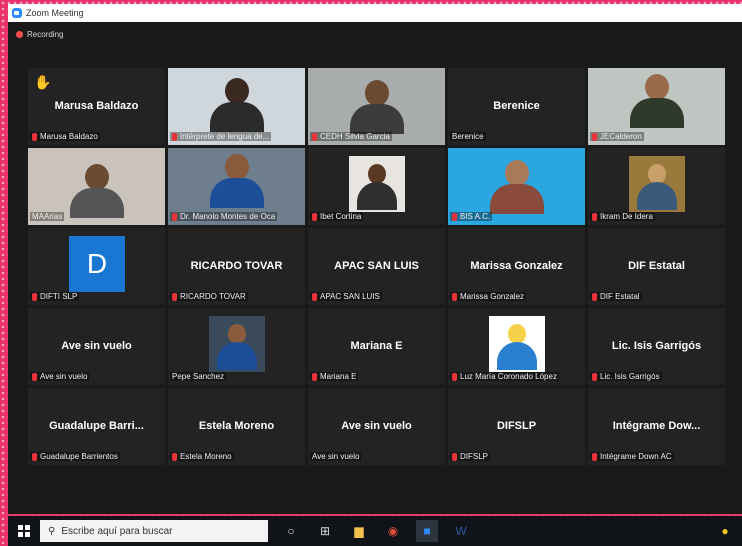  Describe the element at coordinates (632, 456) in the screenshot. I see `participant-name-label: Intégrame Down AC` at that location.